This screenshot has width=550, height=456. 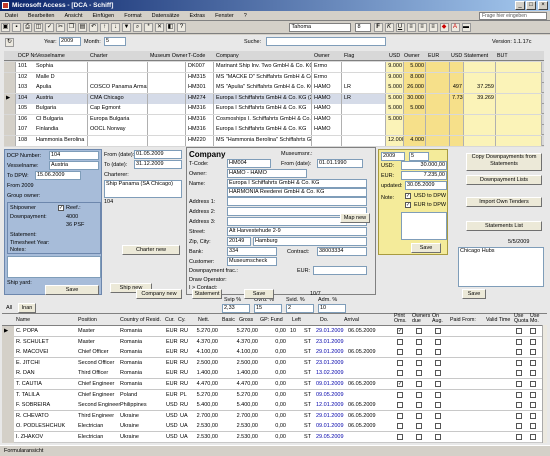 I want to click on from-date-input: 01.05.2009, so click(x=158, y=154).